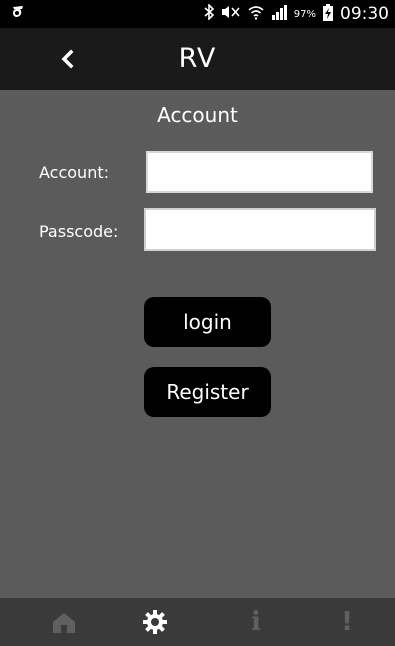 This screenshot has width=395, height=646. What do you see at coordinates (18, 14) in the screenshot?
I see `notification-icon` at bounding box center [18, 14].